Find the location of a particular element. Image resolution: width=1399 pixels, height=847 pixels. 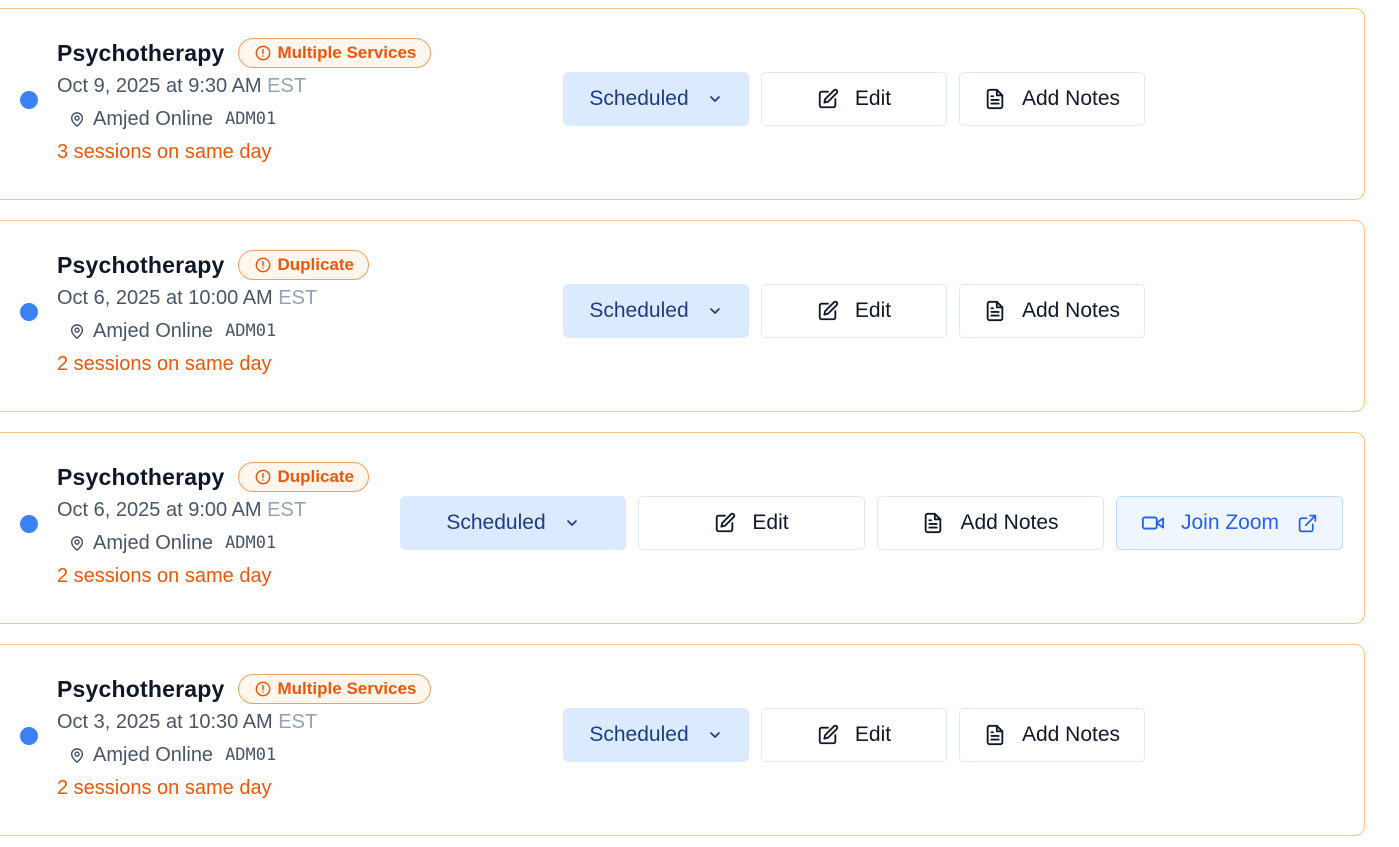

video-icon is located at coordinates (1153, 523).